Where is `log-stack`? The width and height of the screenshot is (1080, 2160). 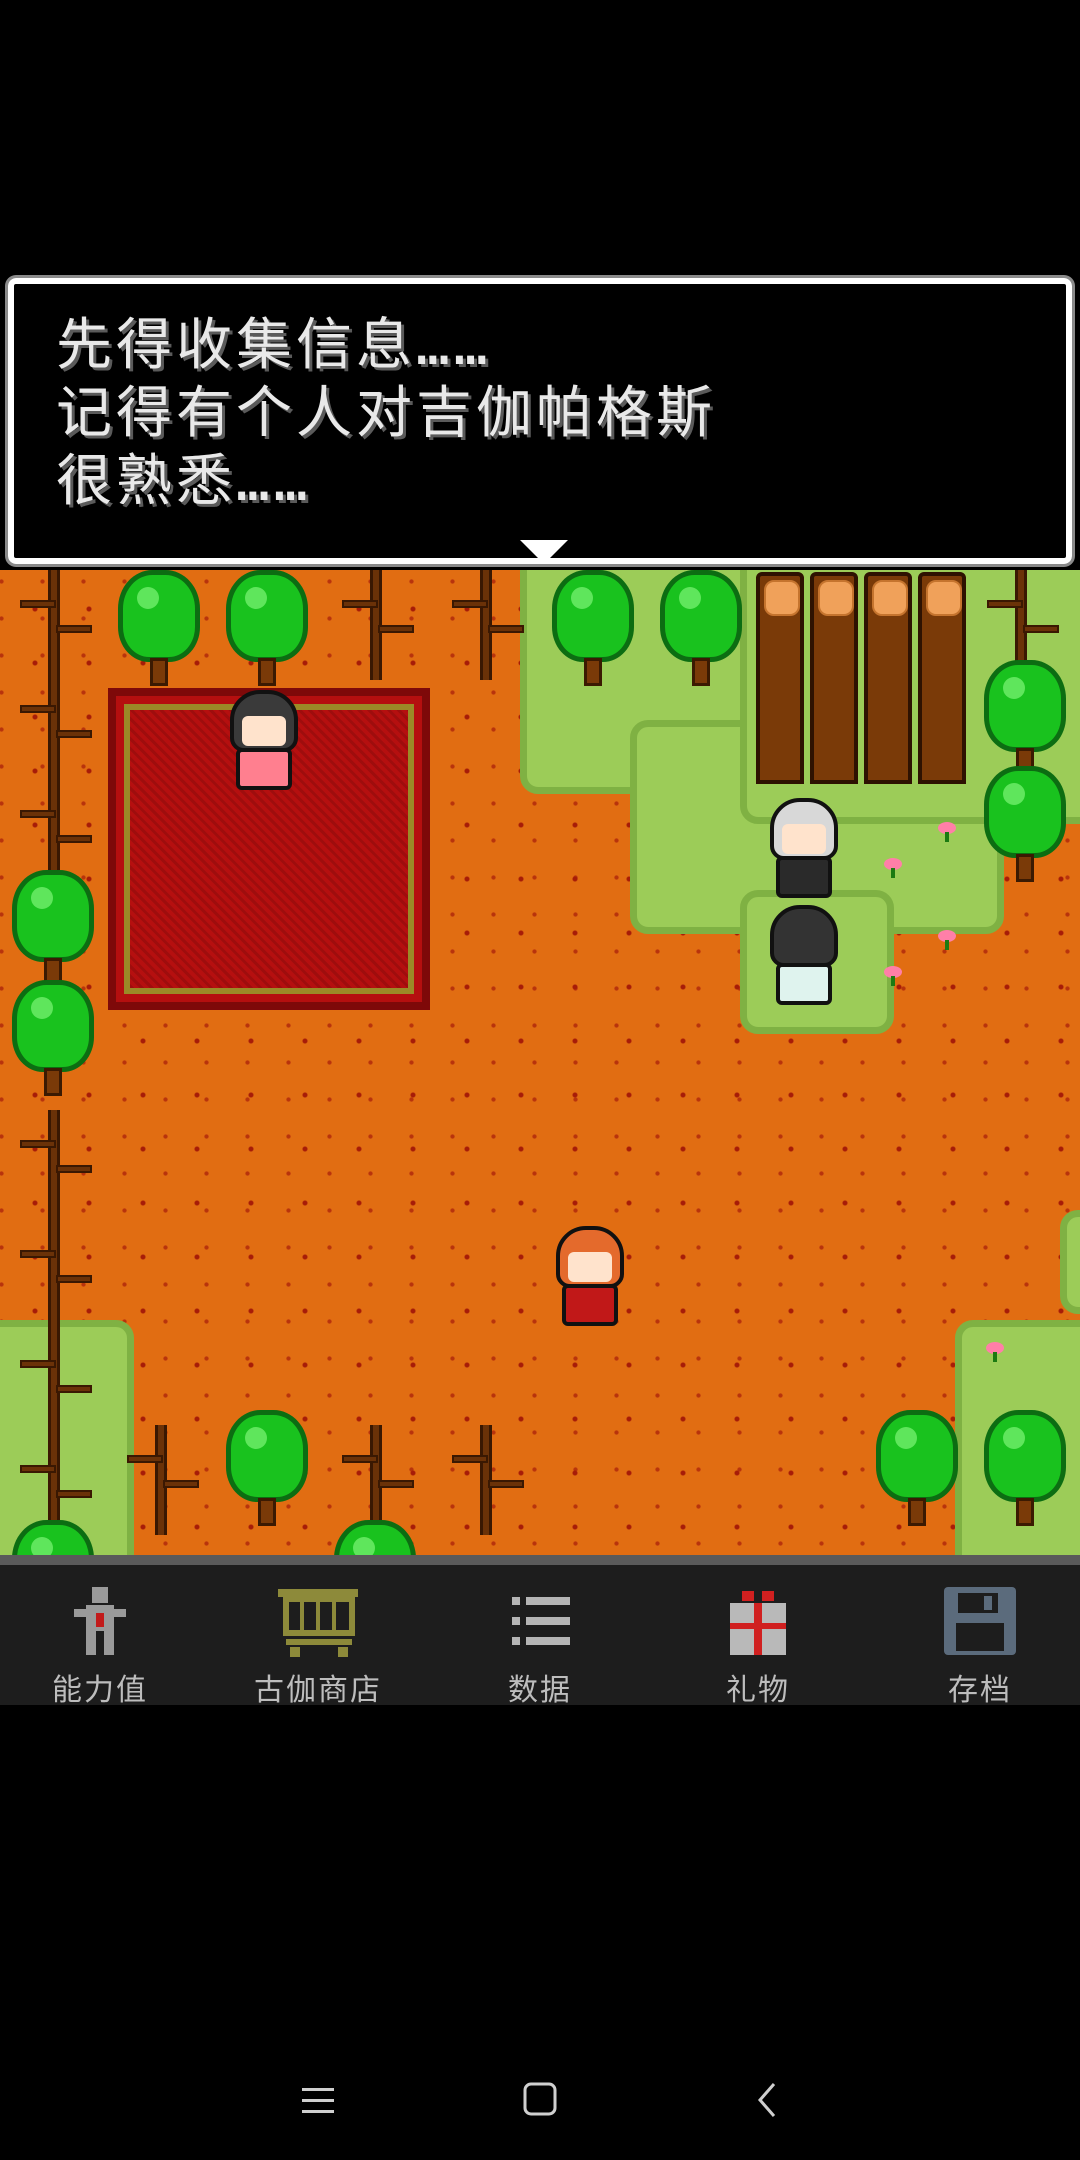 log-stack is located at coordinates (864, 678).